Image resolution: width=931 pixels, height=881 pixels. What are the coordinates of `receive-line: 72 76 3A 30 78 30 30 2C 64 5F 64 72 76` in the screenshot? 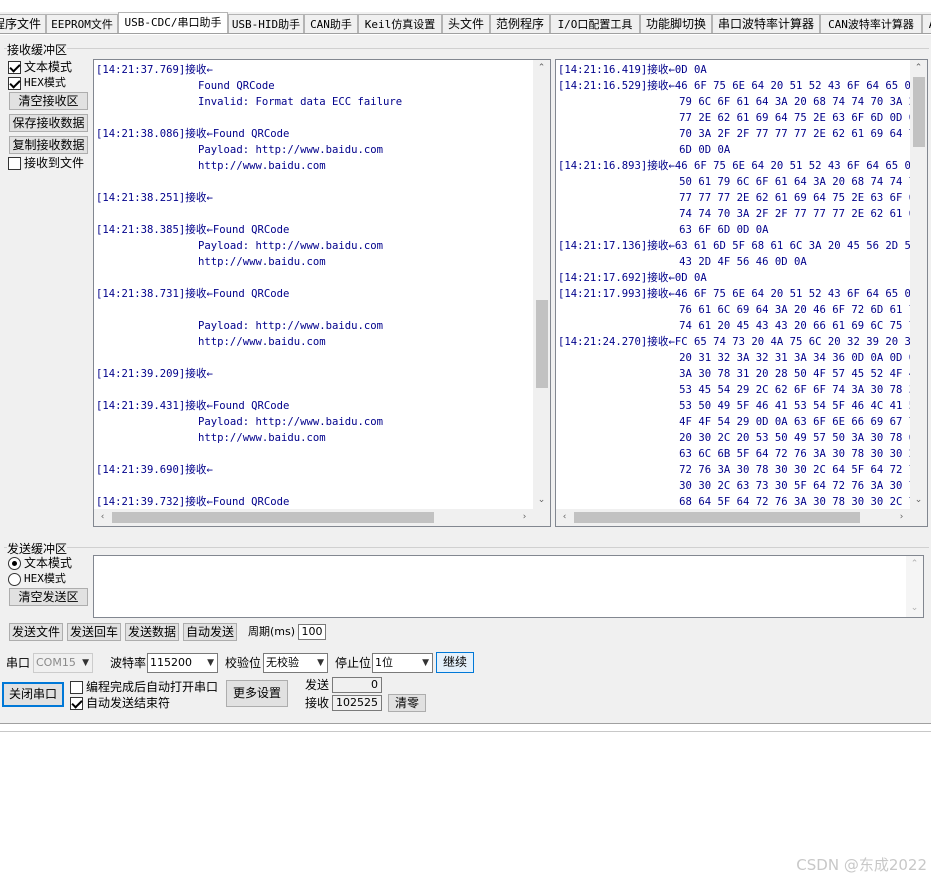 It's located at (740, 470).